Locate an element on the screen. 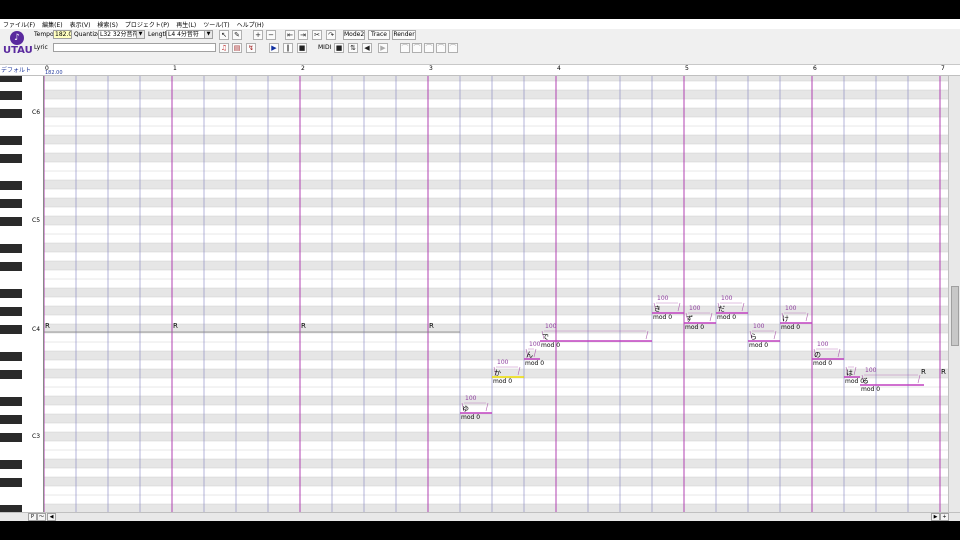 This screenshot has width=960, height=540. lyric-edit-icon: ♫ is located at coordinates (224, 48).